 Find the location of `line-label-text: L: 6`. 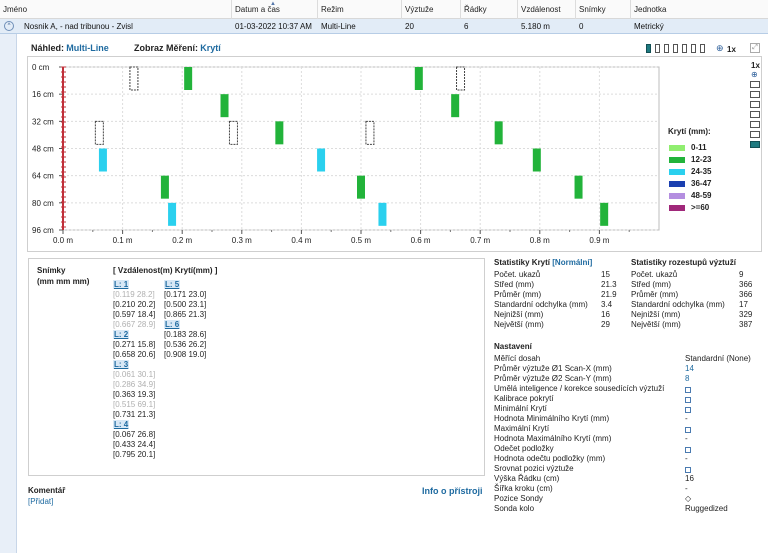

line-label-text: L: 6 is located at coordinates (172, 324).